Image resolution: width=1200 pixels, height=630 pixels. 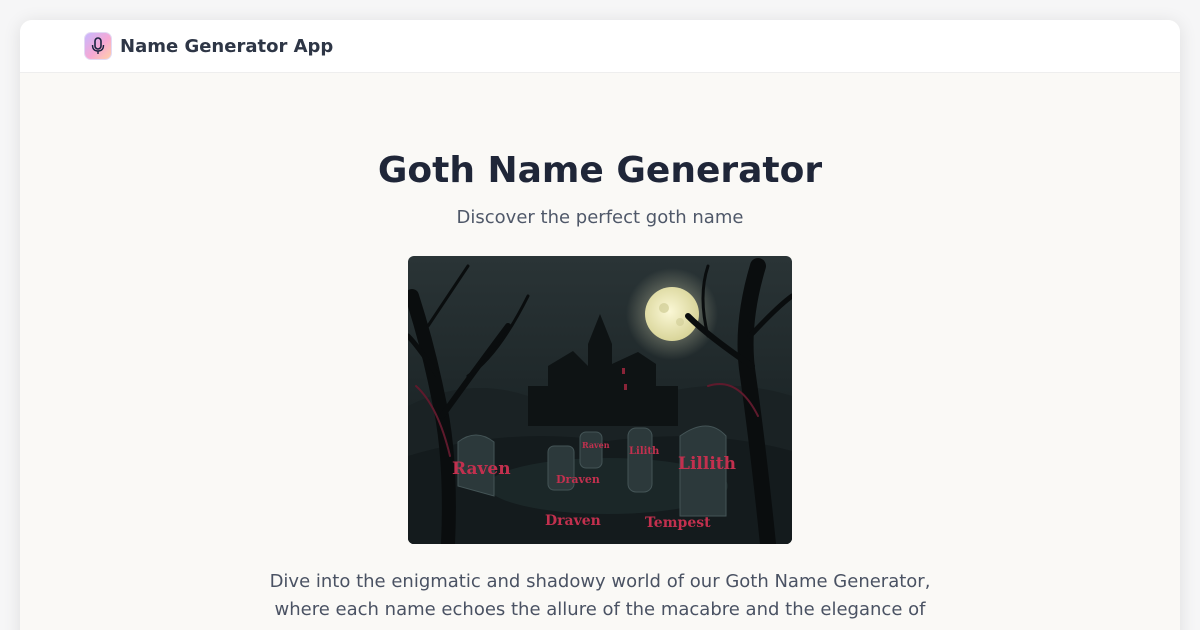 What do you see at coordinates (600, 170) in the screenshot?
I see `page-title: Goth Name Generator` at bounding box center [600, 170].